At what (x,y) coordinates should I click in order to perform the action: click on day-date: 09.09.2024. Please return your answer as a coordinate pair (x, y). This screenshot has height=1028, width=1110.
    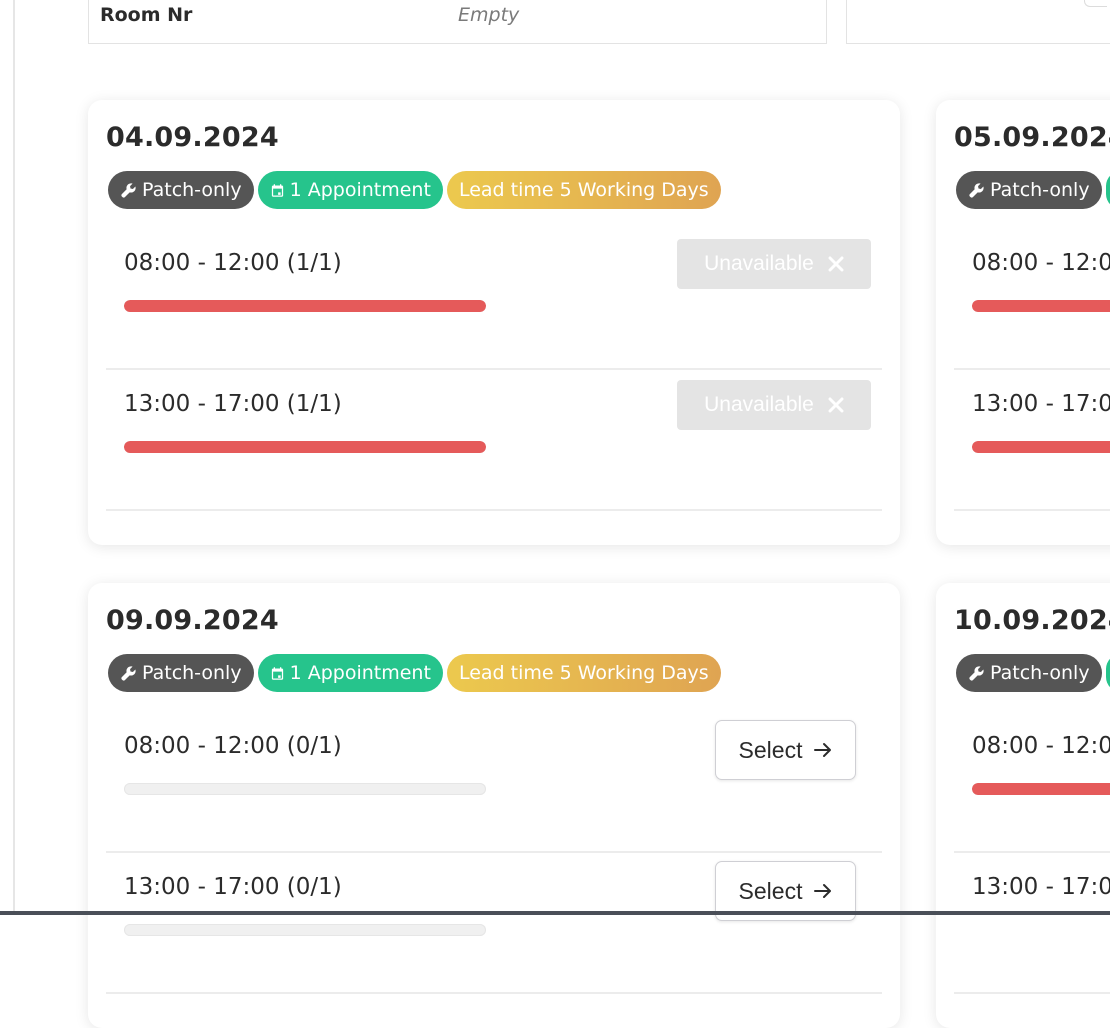
    Looking at the image, I should click on (192, 620).